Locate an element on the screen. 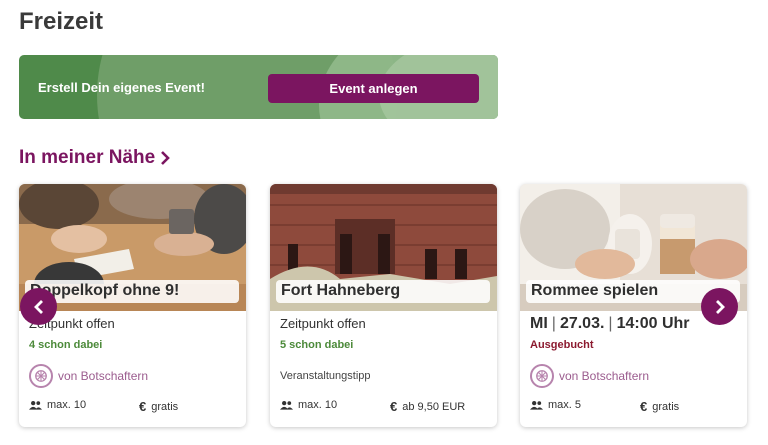 The image size is (768, 445). event-title: Fort Hahneberg is located at coordinates (383, 291).